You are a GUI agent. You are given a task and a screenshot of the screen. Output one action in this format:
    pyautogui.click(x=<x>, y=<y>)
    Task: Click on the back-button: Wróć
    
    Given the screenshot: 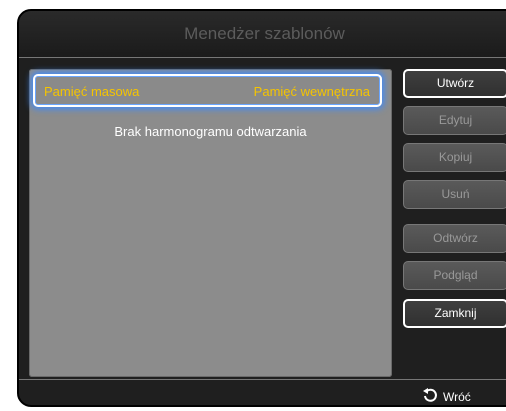 What is the action you would take?
    pyautogui.click(x=446, y=396)
    